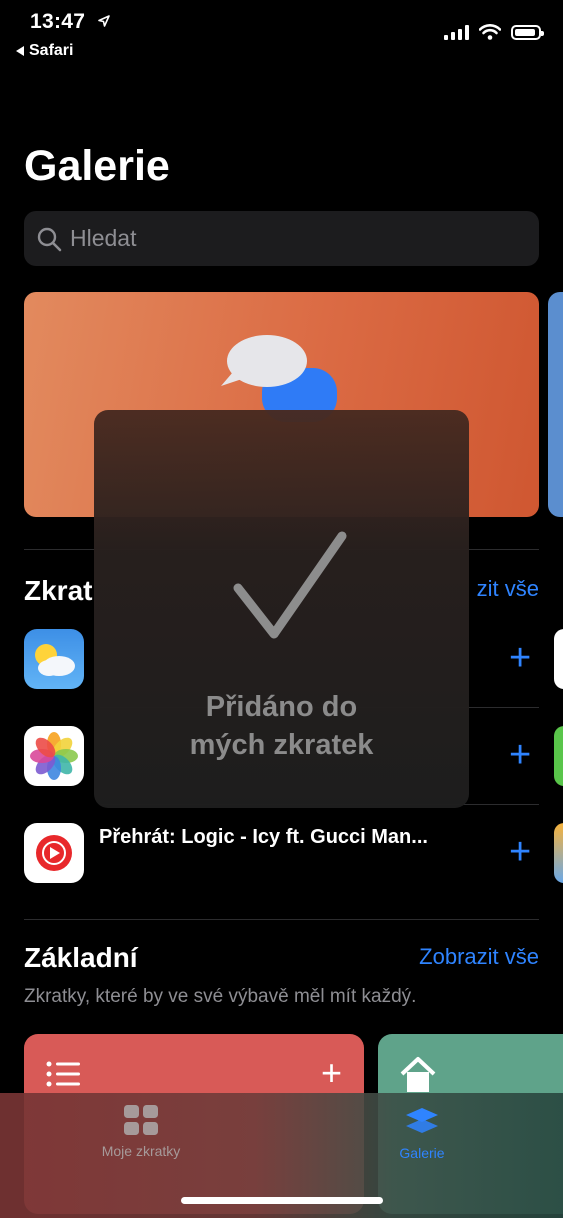  What do you see at coordinates (290, 585) in the screenshot?
I see `checkmark-icon` at bounding box center [290, 585].